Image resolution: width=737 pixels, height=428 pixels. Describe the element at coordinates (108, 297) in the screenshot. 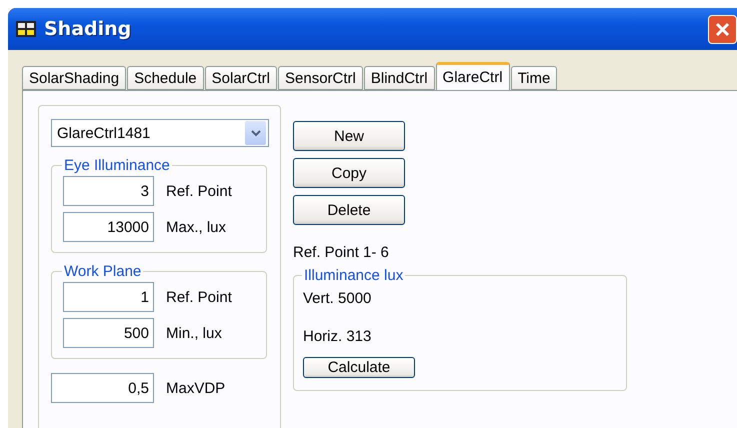

I see `input-field: 1` at that location.